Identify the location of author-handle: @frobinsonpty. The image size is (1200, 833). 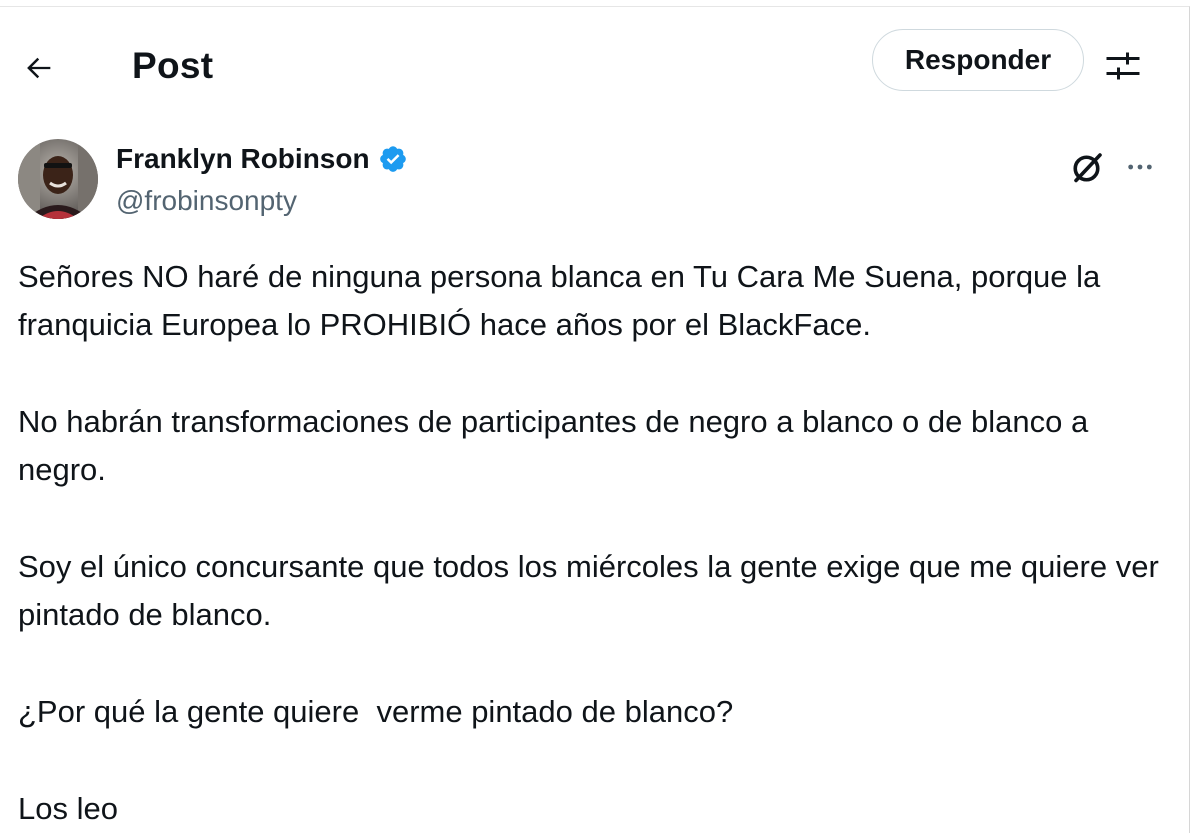
(206, 201).